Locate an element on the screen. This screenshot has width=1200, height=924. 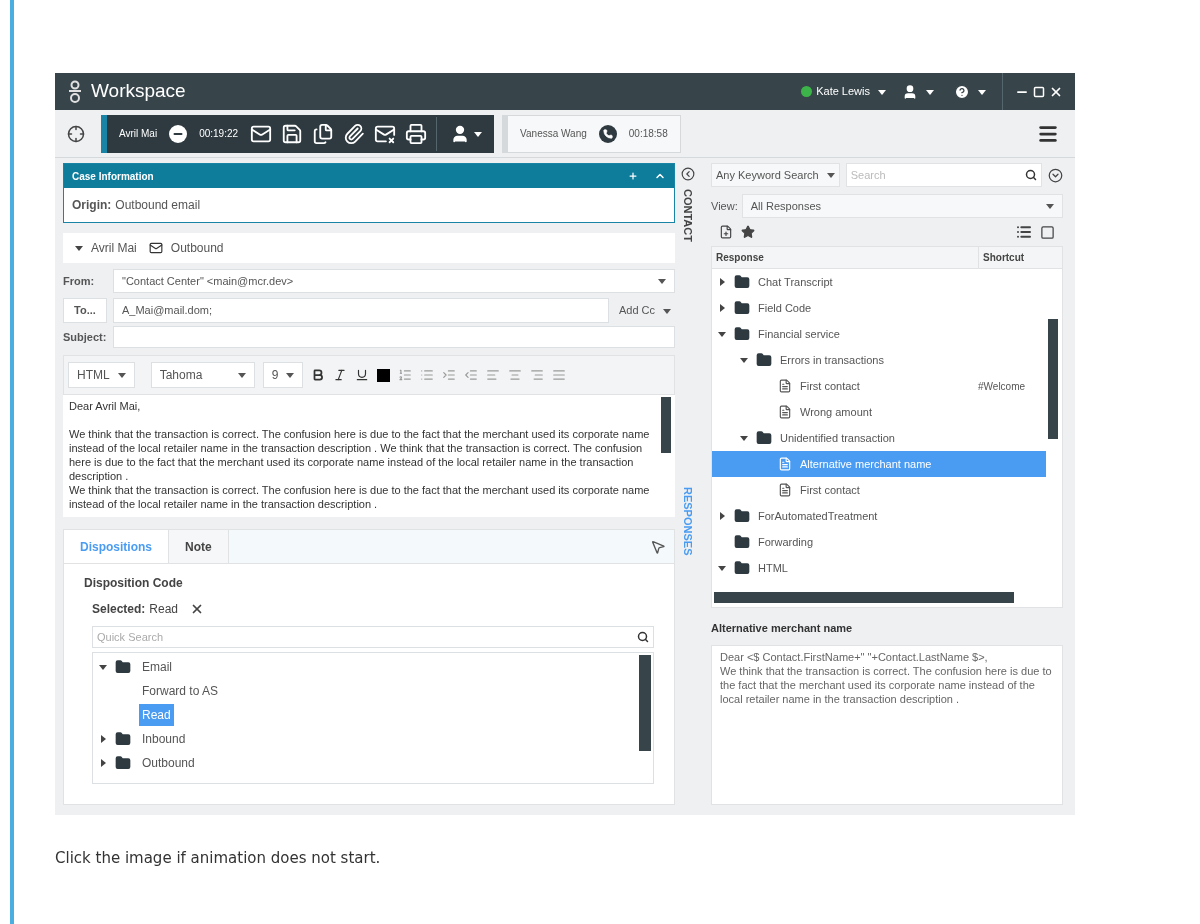
response-row: Forwarding is located at coordinates (879, 542).